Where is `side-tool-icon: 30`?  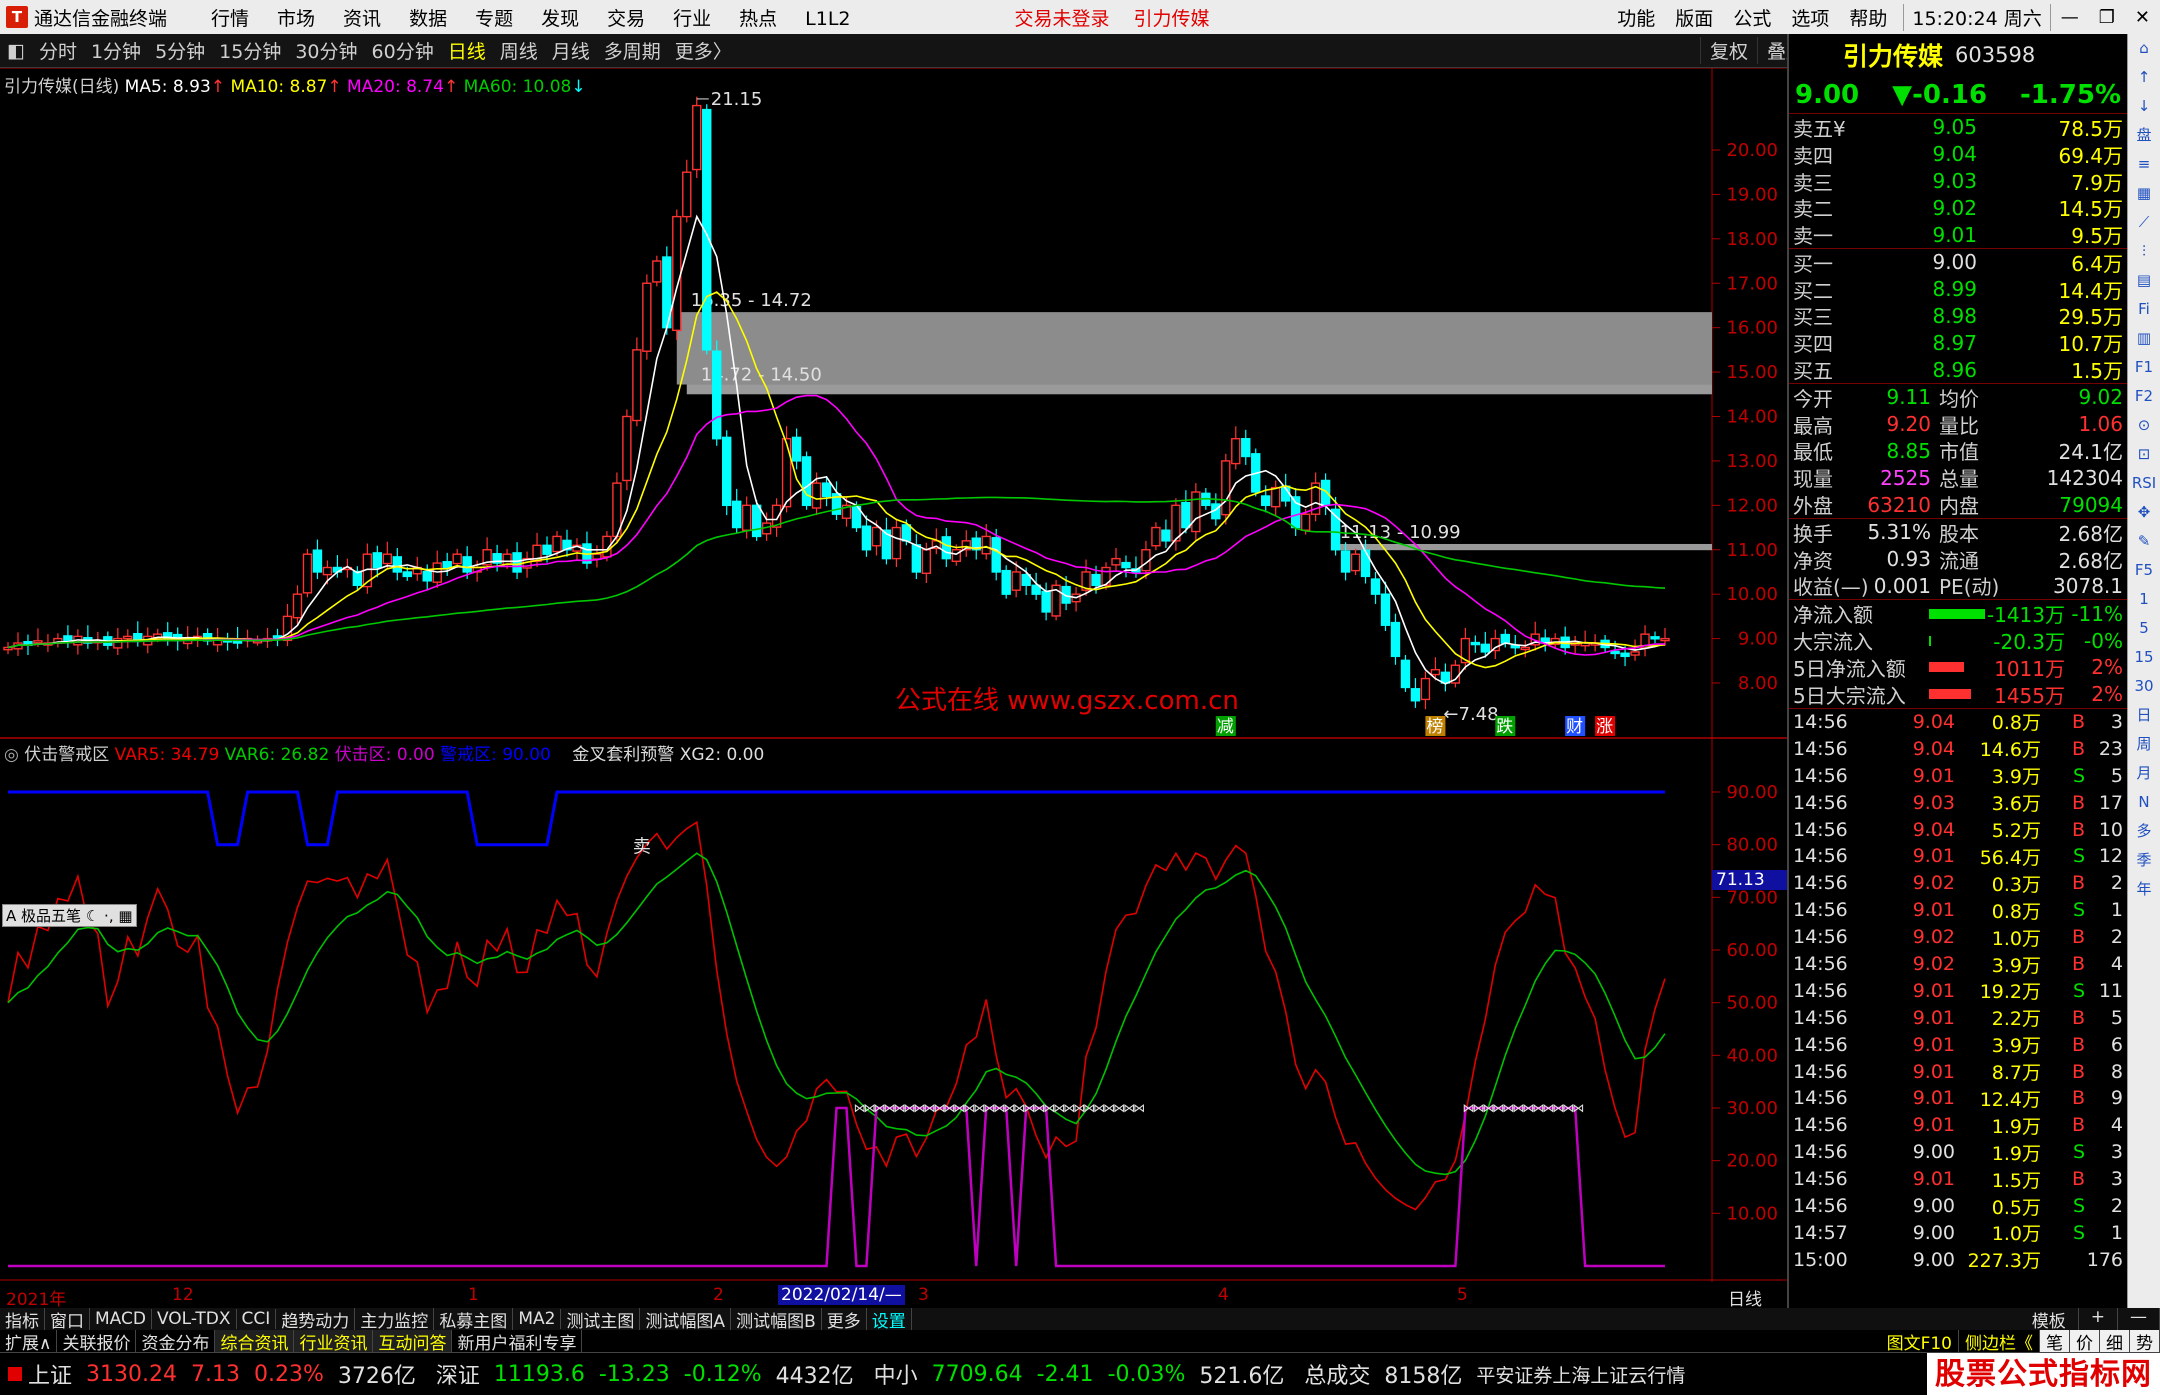
side-tool-icon: 30 is located at coordinates (2144, 686).